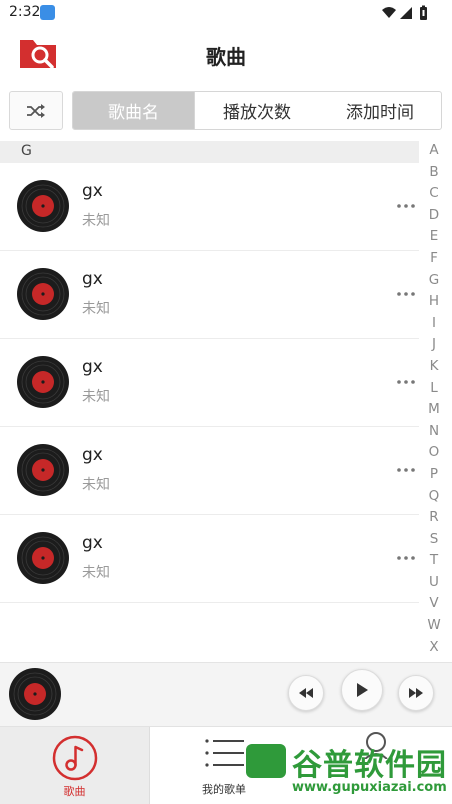 Image resolution: width=452 pixels, height=804 pixels. Describe the element at coordinates (434, 453) in the screenshot. I see `index-letter: O` at that location.